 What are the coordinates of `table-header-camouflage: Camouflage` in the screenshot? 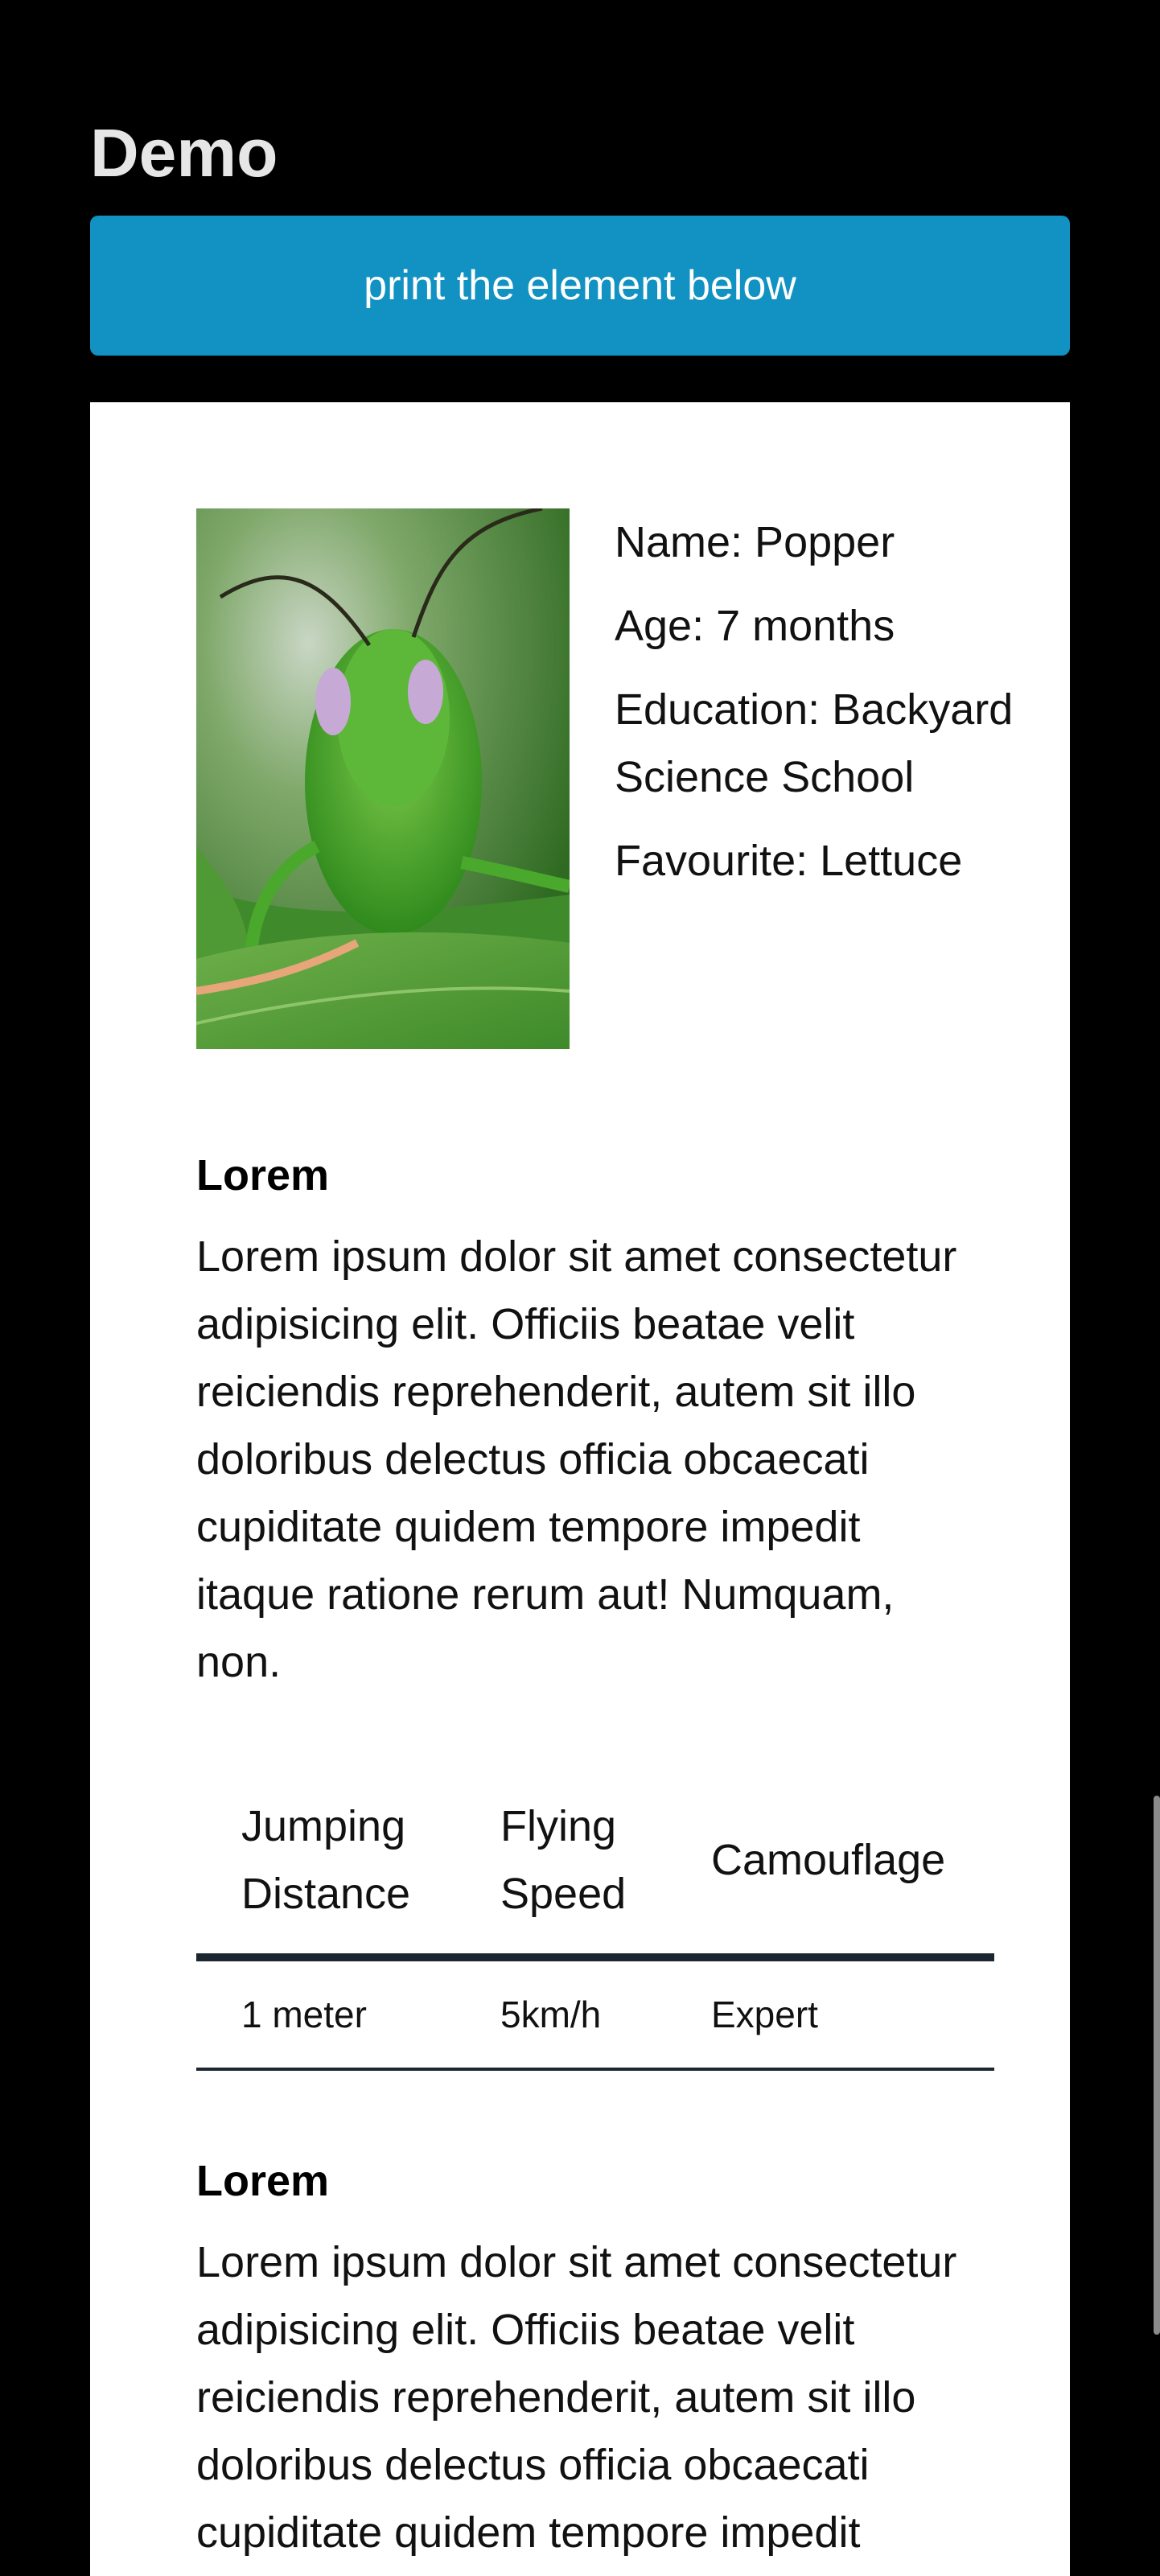 It's located at (830, 1876).